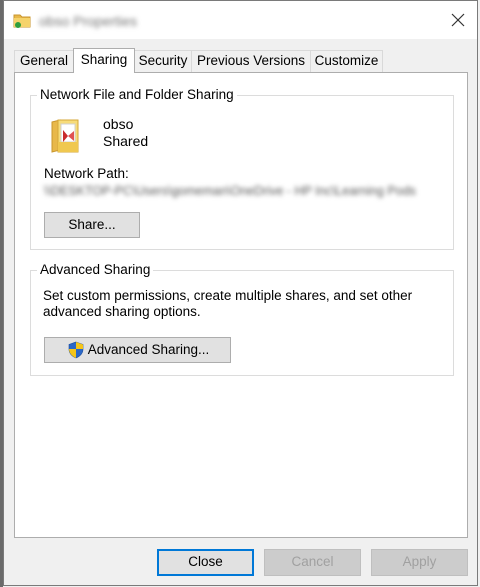 This screenshot has width=480, height=587. What do you see at coordinates (163, 61) in the screenshot?
I see `tab-security: Security` at bounding box center [163, 61].